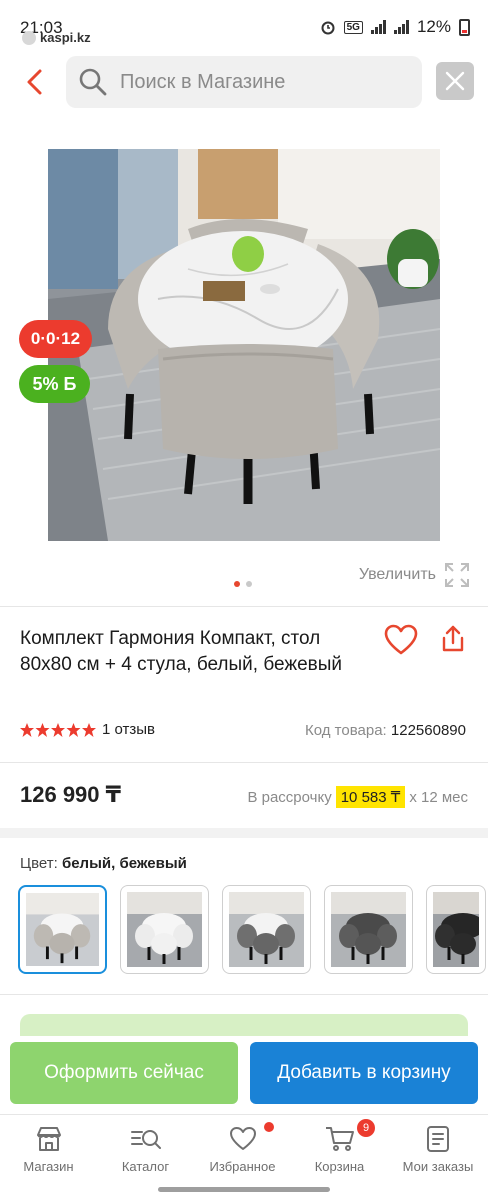  What do you see at coordinates (244, 833) in the screenshot?
I see `section-divider` at bounding box center [244, 833].